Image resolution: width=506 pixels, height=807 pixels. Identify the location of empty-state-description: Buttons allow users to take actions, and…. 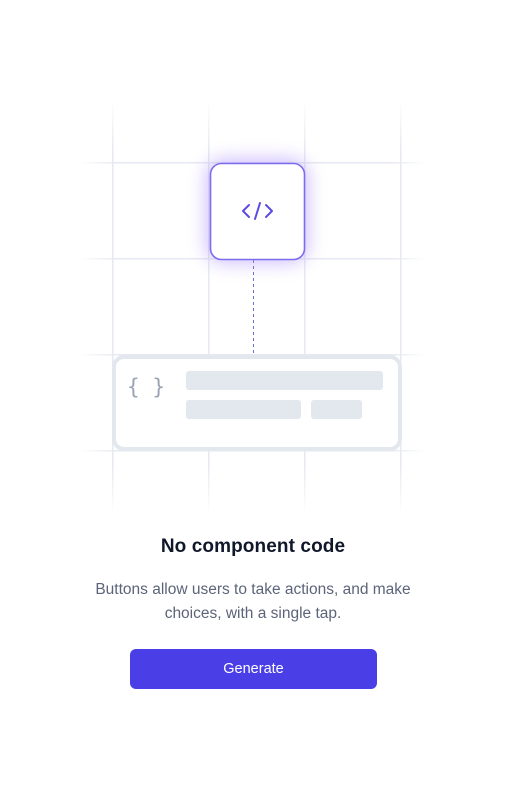
(253, 601).